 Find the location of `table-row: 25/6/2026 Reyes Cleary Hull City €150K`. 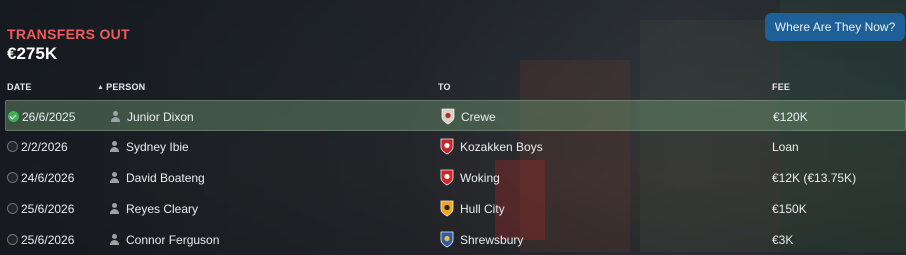

table-row: 25/6/2026 Reyes Cleary Hull City €150K is located at coordinates (455, 208).